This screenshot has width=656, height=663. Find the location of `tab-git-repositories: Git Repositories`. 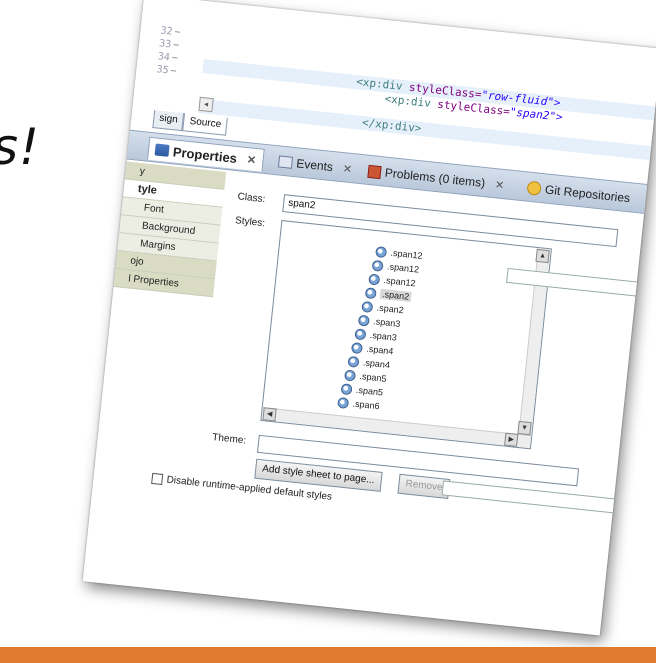

tab-git-repositories: Git Repositories is located at coordinates (578, 193).